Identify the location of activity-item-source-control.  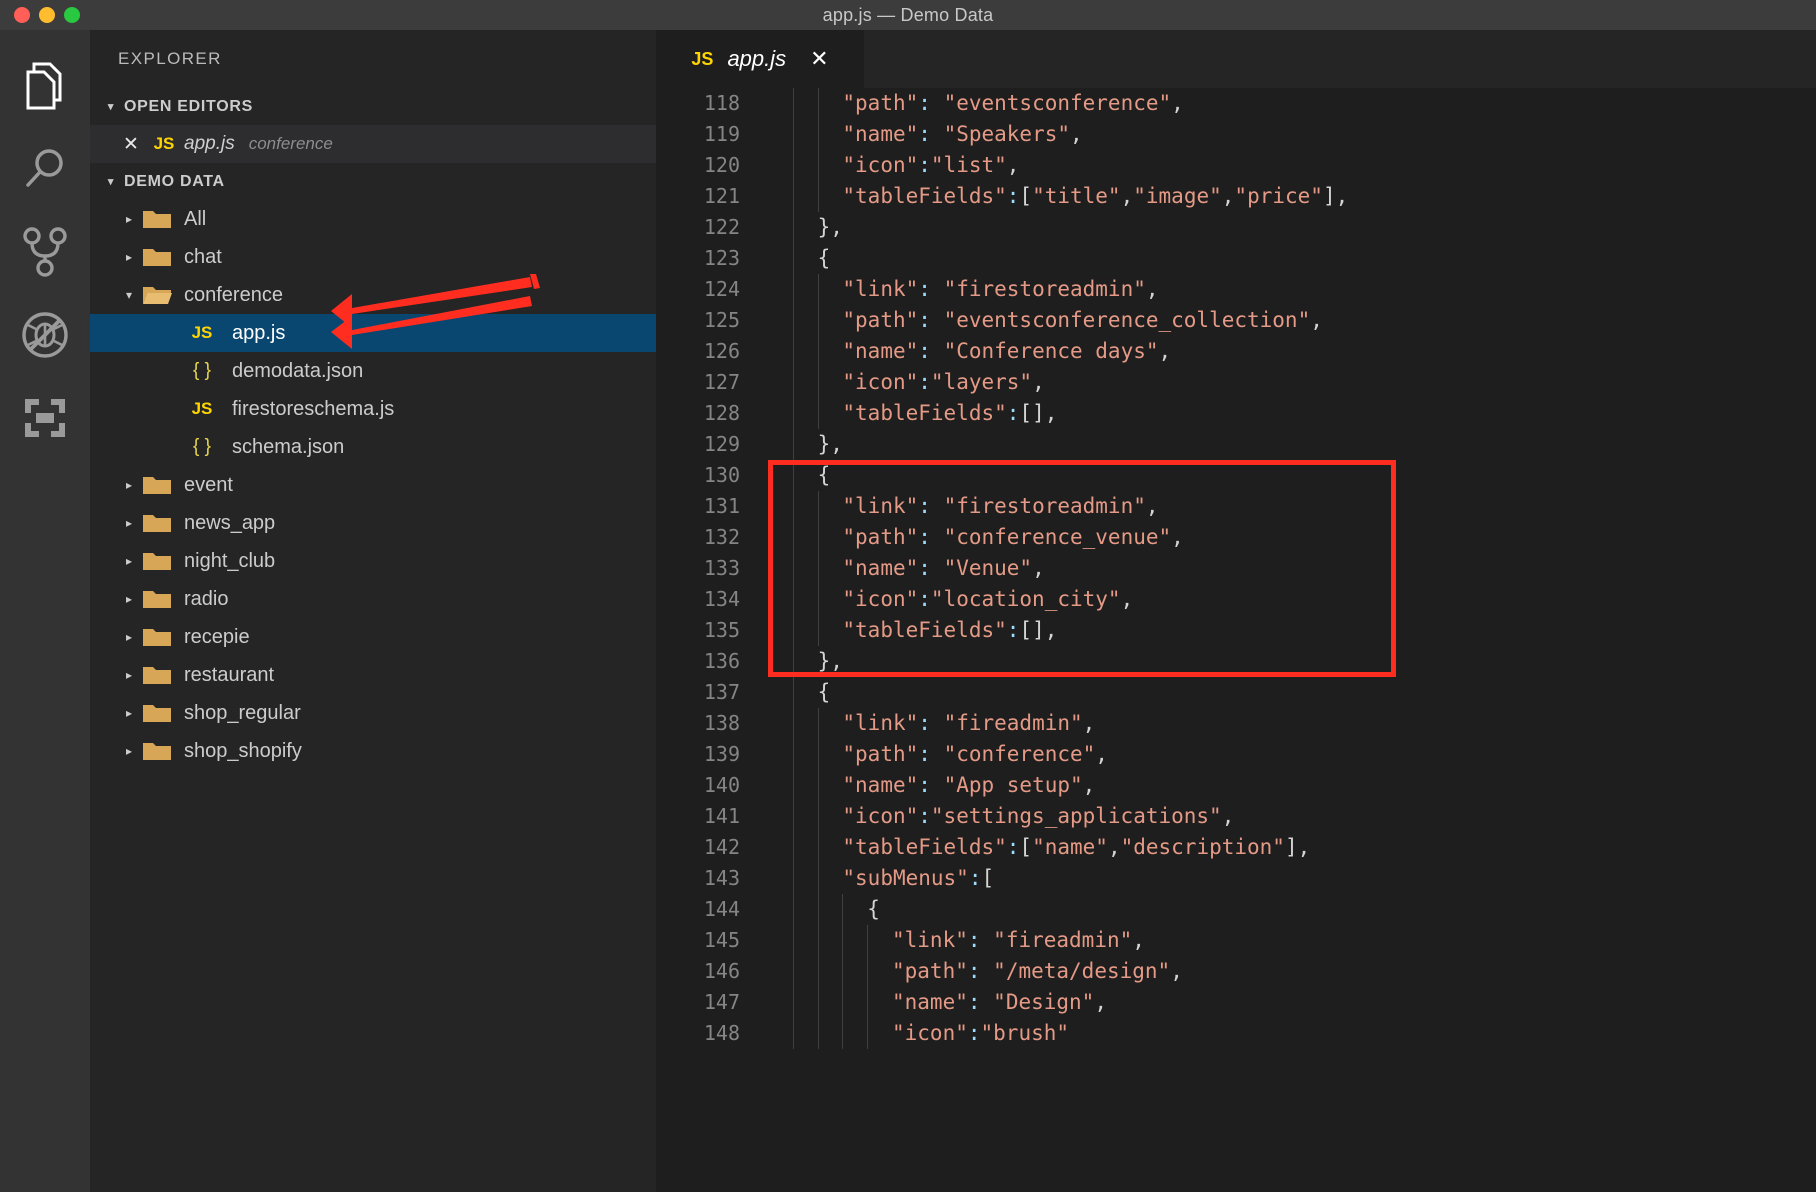
(45, 251).